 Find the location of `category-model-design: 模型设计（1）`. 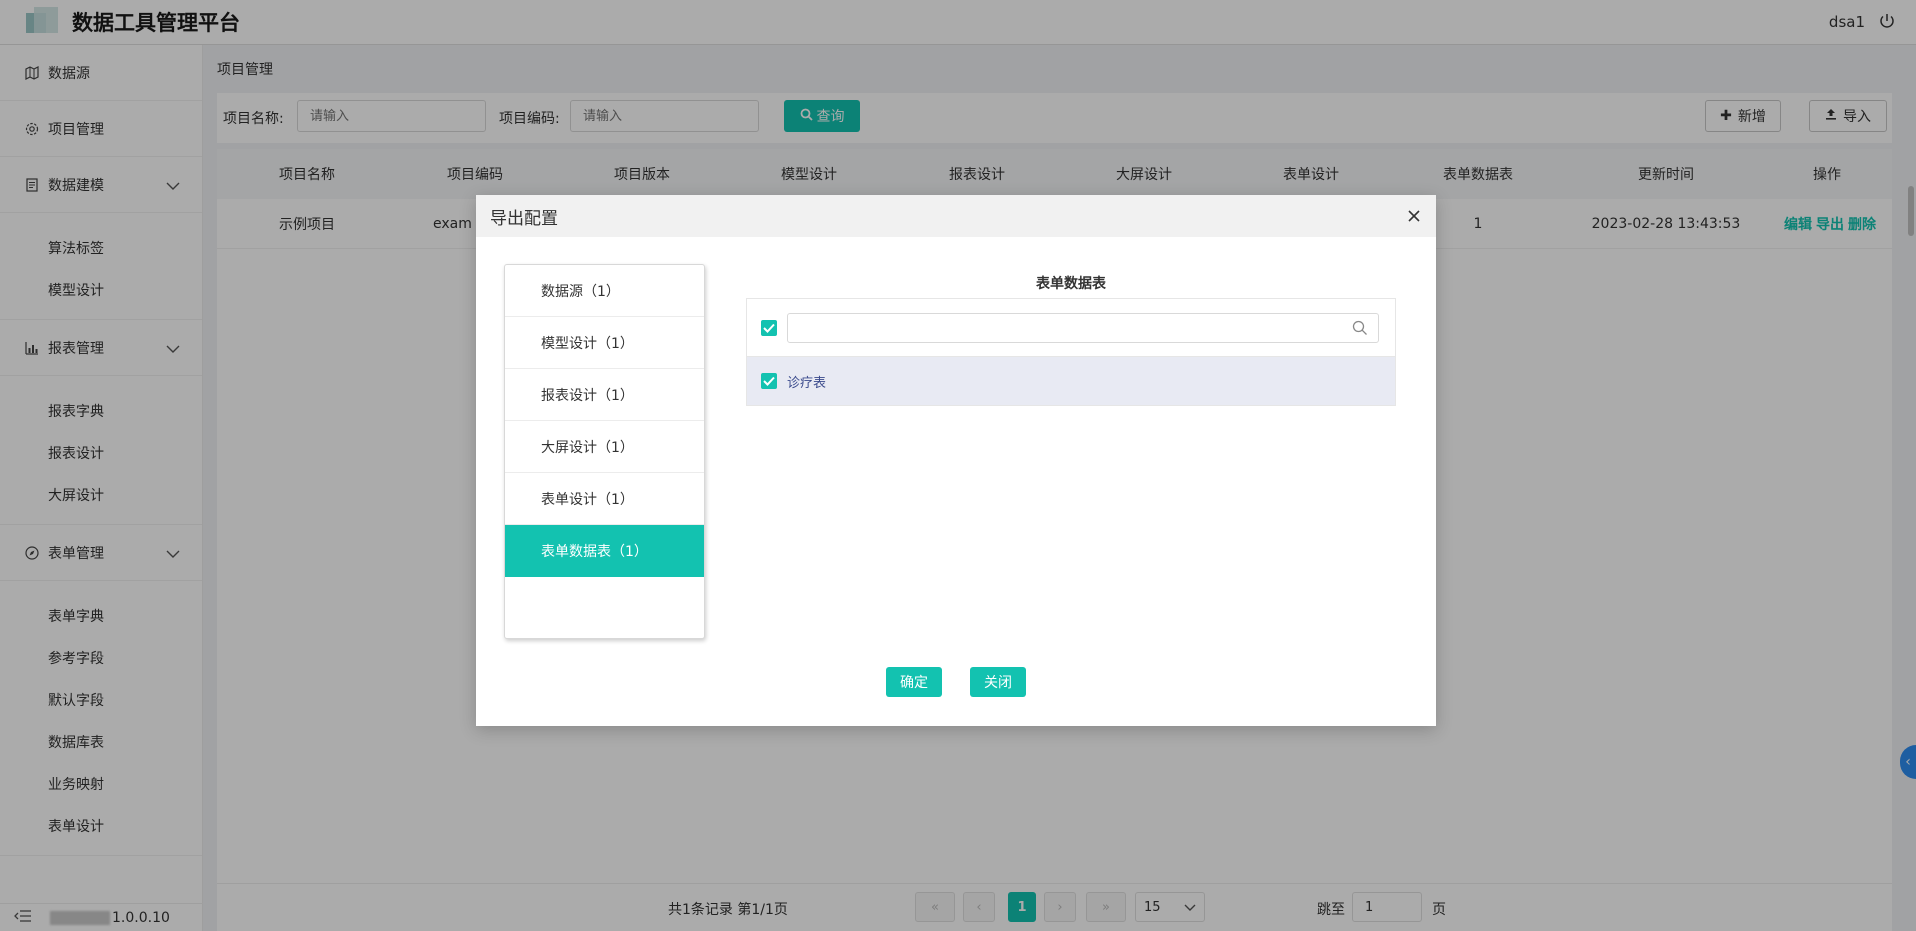

category-model-design: 模型设计（1） is located at coordinates (604, 343).